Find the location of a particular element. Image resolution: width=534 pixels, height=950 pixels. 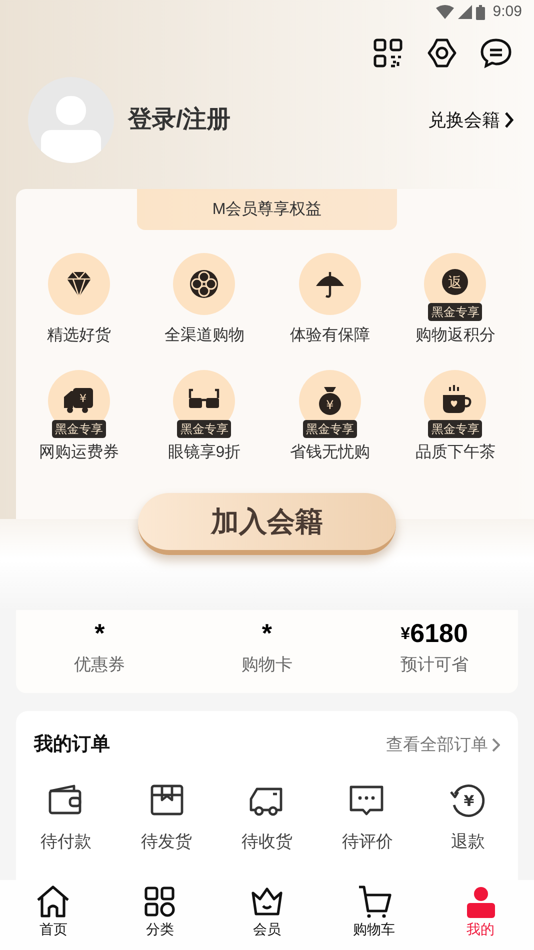

benefit-label: 购物返积分 is located at coordinates (455, 336).